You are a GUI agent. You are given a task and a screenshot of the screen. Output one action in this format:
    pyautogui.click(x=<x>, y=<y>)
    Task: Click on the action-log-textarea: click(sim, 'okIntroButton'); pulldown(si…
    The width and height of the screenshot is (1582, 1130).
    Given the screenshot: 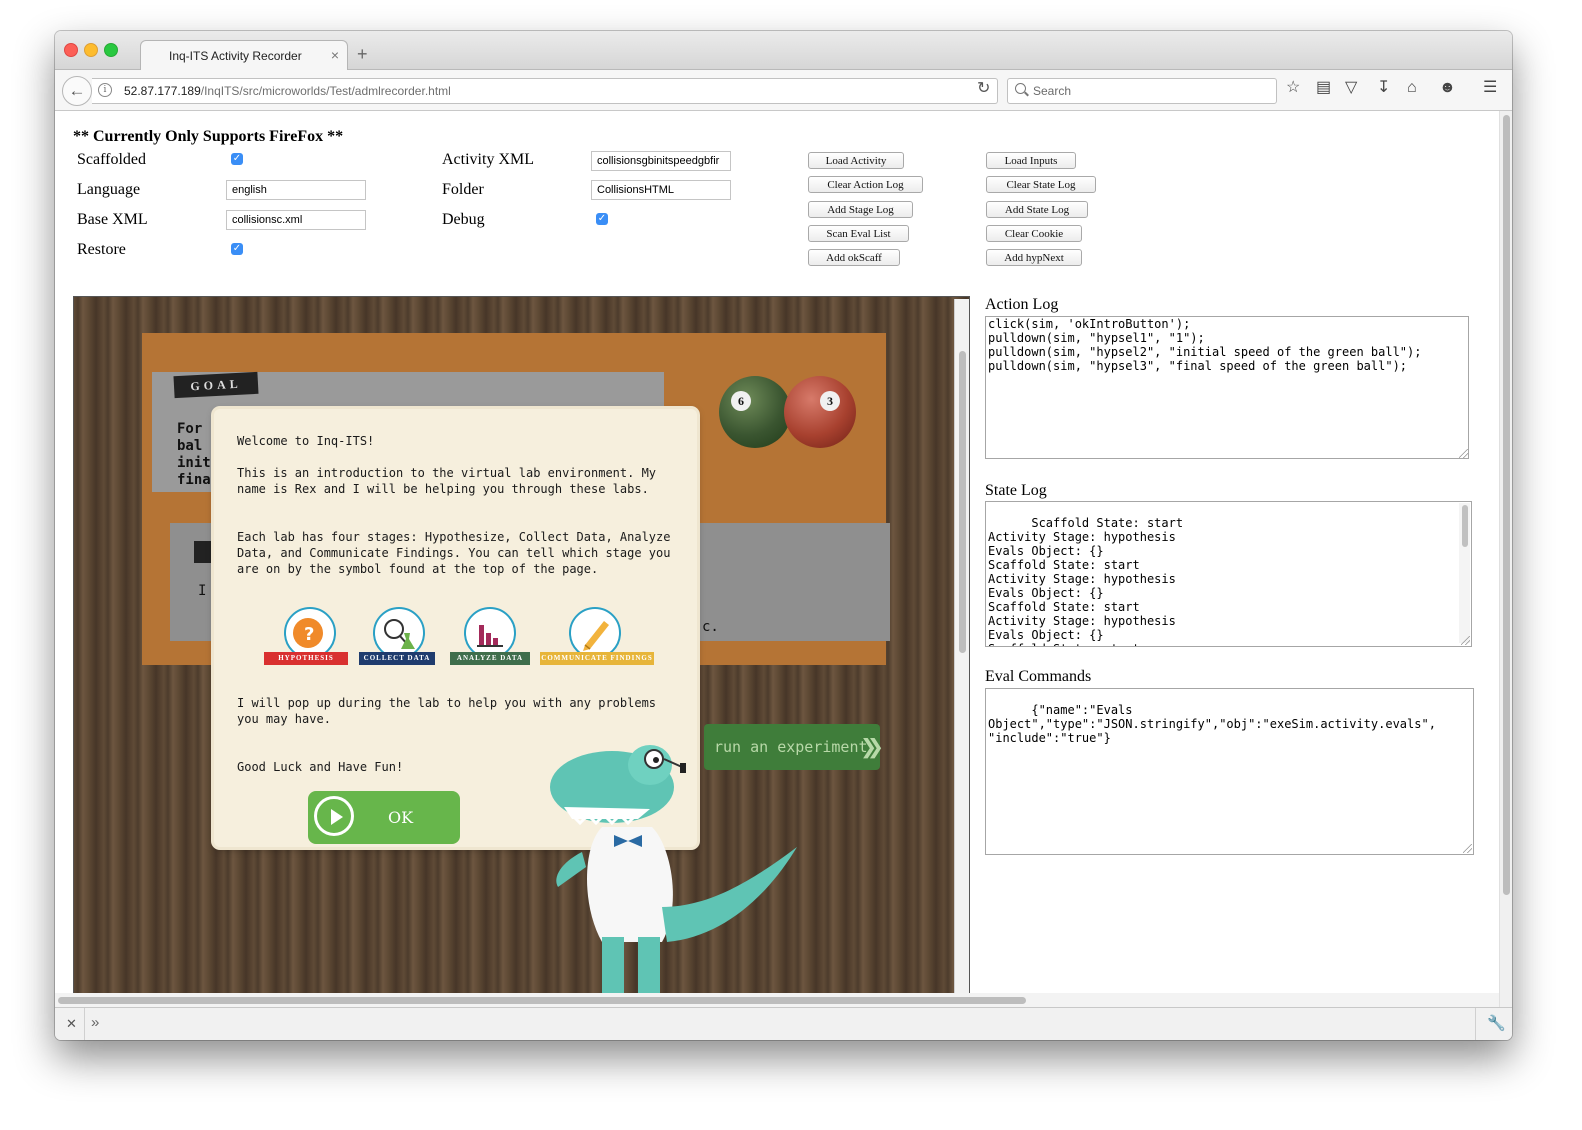 What is the action you would take?
    pyautogui.click(x=1227, y=387)
    